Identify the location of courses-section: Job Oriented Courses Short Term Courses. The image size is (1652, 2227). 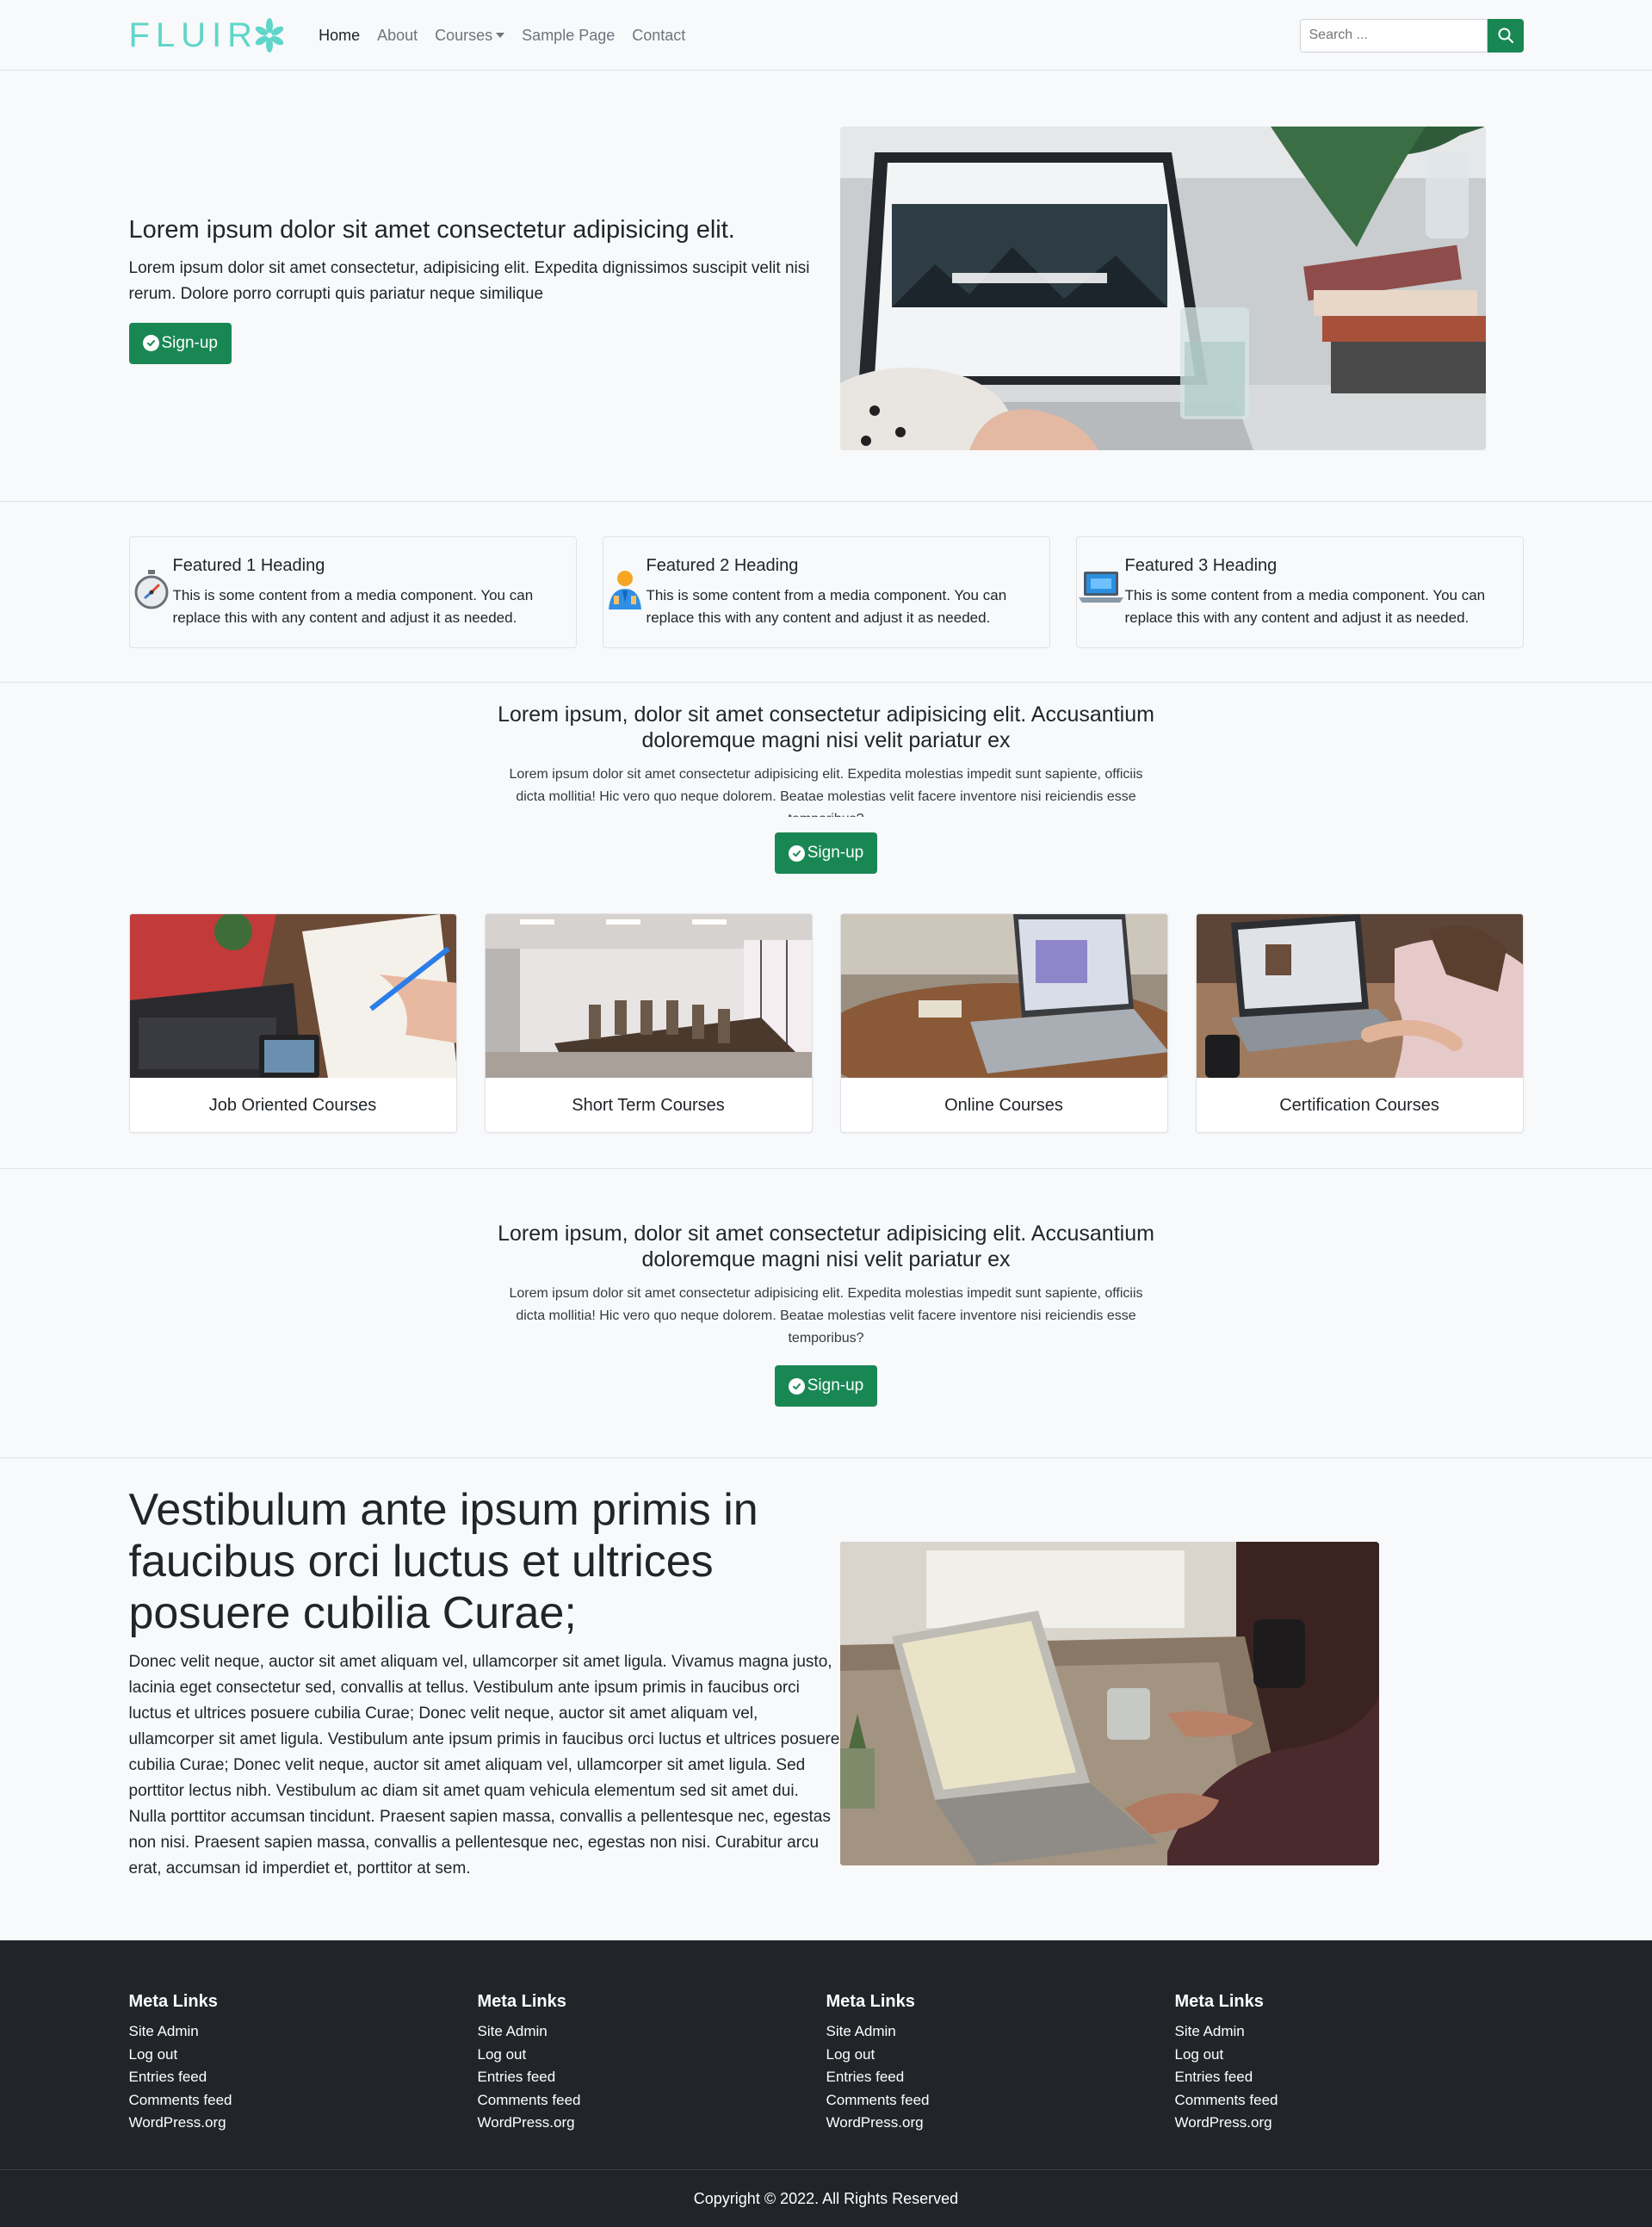
(826, 1041).